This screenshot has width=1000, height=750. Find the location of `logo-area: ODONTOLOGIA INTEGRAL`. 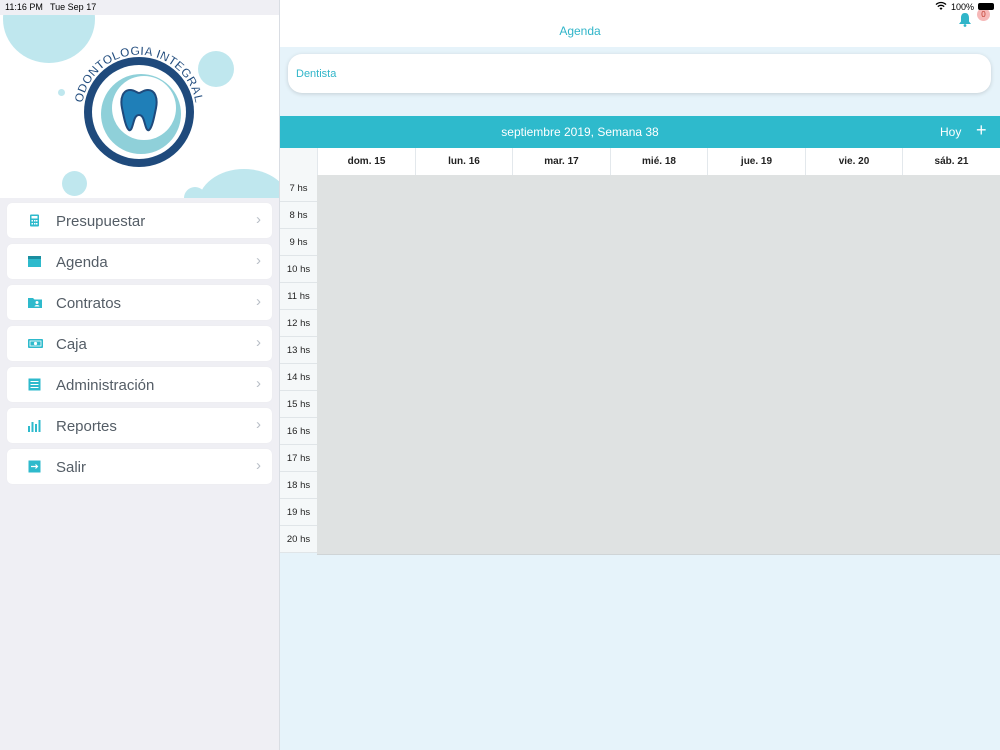

logo-area: ODONTOLOGIA INTEGRAL is located at coordinates (139, 106).